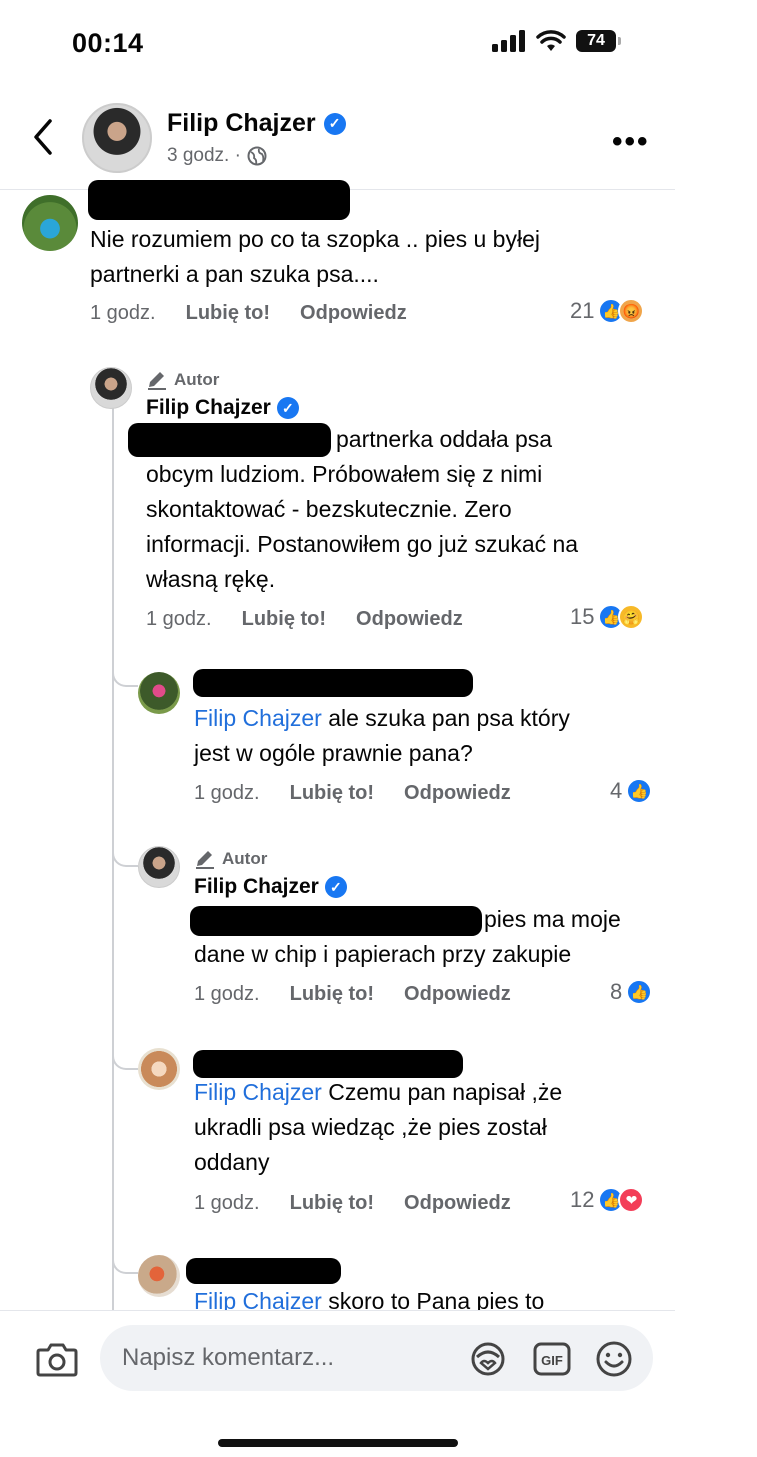 This screenshot has width=757, height=1457. I want to click on battery-level: 74, so click(596, 41).